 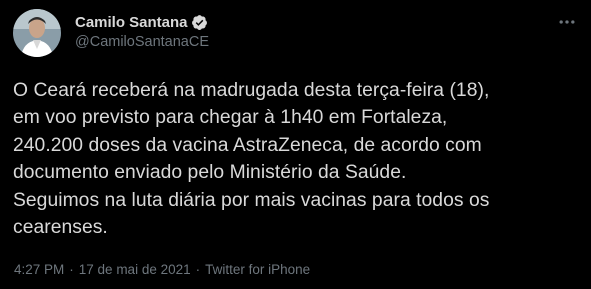 What do you see at coordinates (131, 22) in the screenshot?
I see `author-display-name: Camilo Santana` at bounding box center [131, 22].